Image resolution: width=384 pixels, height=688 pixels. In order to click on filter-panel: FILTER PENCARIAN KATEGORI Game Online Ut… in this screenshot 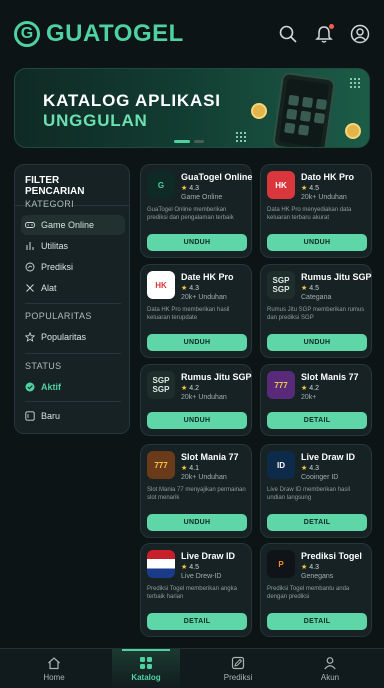, I will do `click(72, 299)`.